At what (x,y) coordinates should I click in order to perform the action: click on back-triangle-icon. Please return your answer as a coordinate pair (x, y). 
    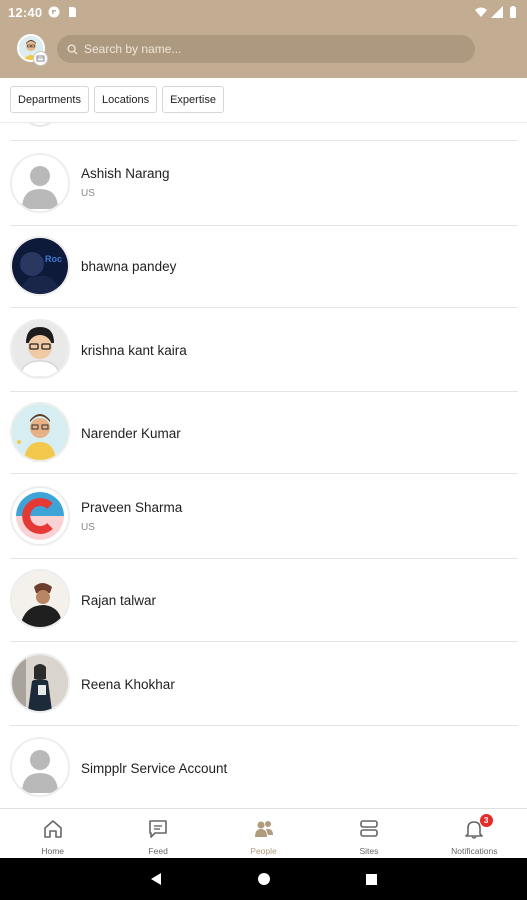
    Looking at the image, I should click on (155, 879).